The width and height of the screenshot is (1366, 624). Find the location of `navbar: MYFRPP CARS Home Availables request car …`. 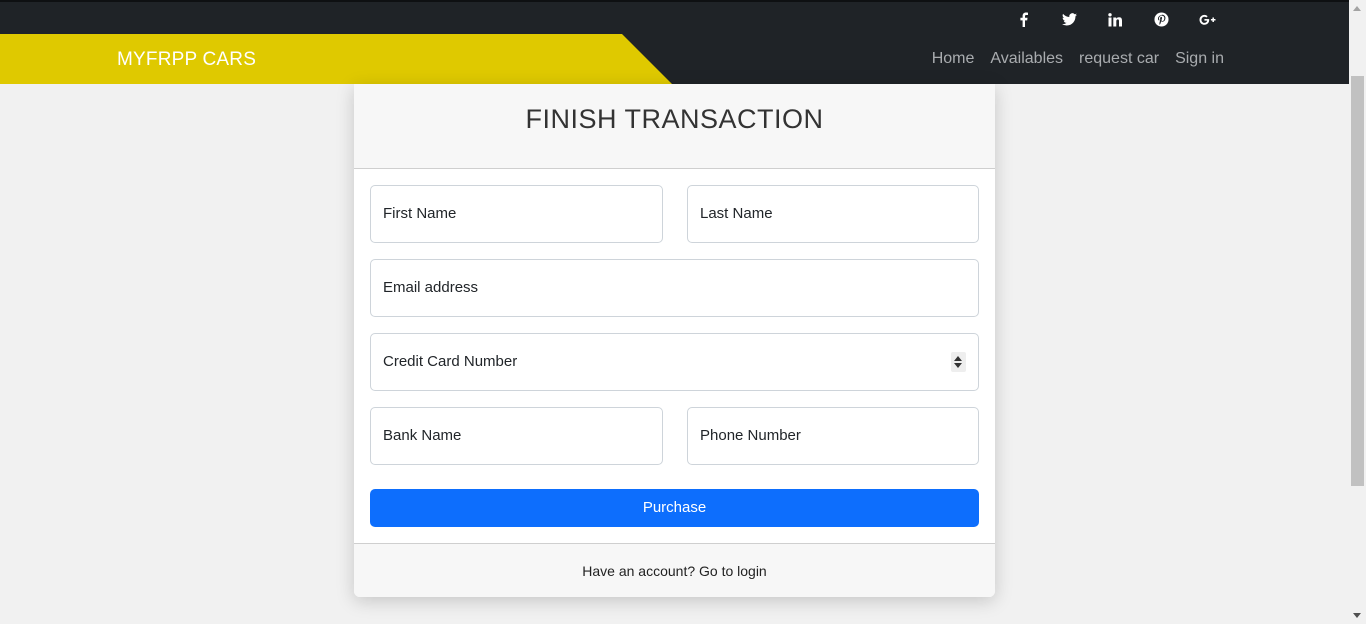

navbar: MYFRPP CARS Home Availables request car … is located at coordinates (674, 59).